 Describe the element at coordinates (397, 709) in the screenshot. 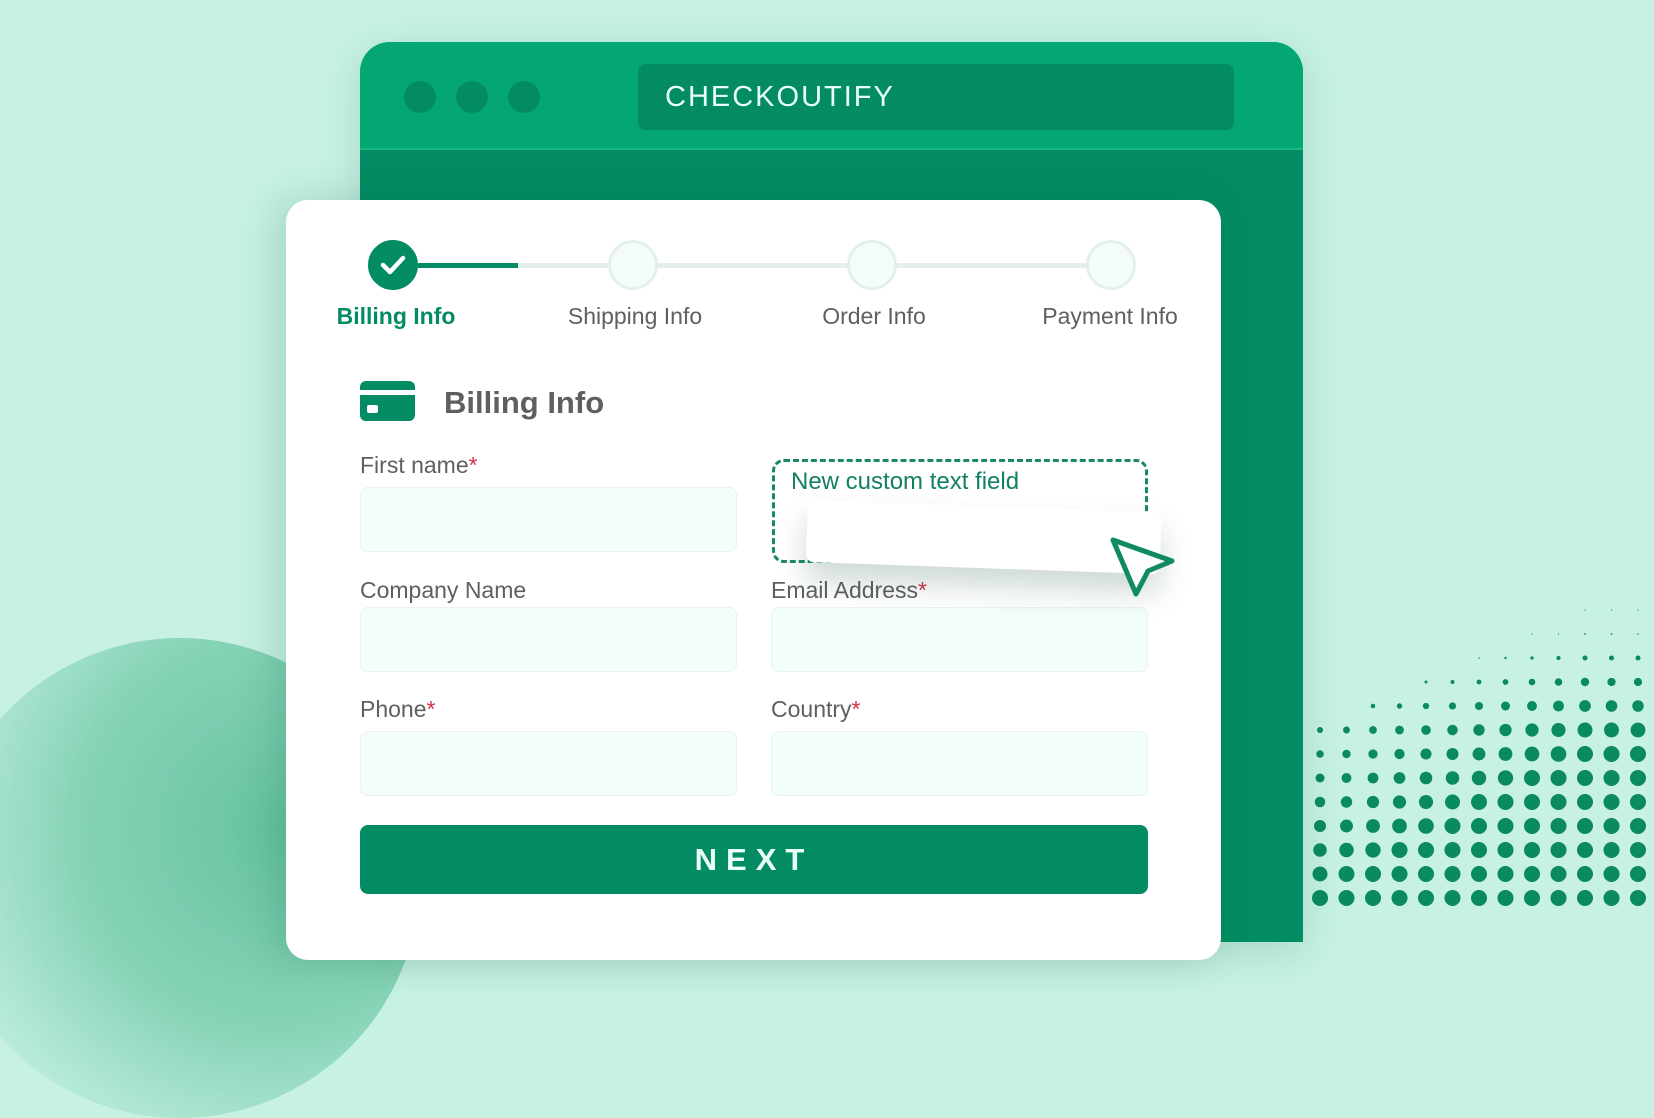

I see `phone-label: Phone*` at that location.